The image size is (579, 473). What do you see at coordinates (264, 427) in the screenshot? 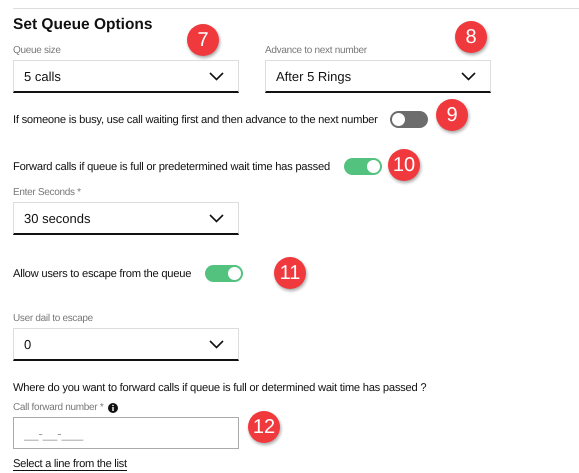
I see `callout-badge: 12` at bounding box center [264, 427].